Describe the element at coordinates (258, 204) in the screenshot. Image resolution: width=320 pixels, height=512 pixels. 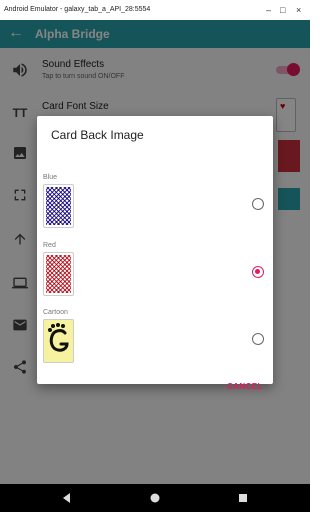
I see `radio-blue` at that location.